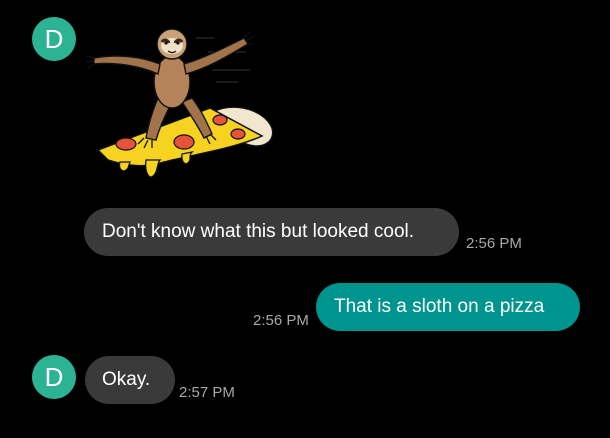 Image resolution: width=610 pixels, height=438 pixels. I want to click on message-text: Don't know what this but looked cool., so click(258, 231).